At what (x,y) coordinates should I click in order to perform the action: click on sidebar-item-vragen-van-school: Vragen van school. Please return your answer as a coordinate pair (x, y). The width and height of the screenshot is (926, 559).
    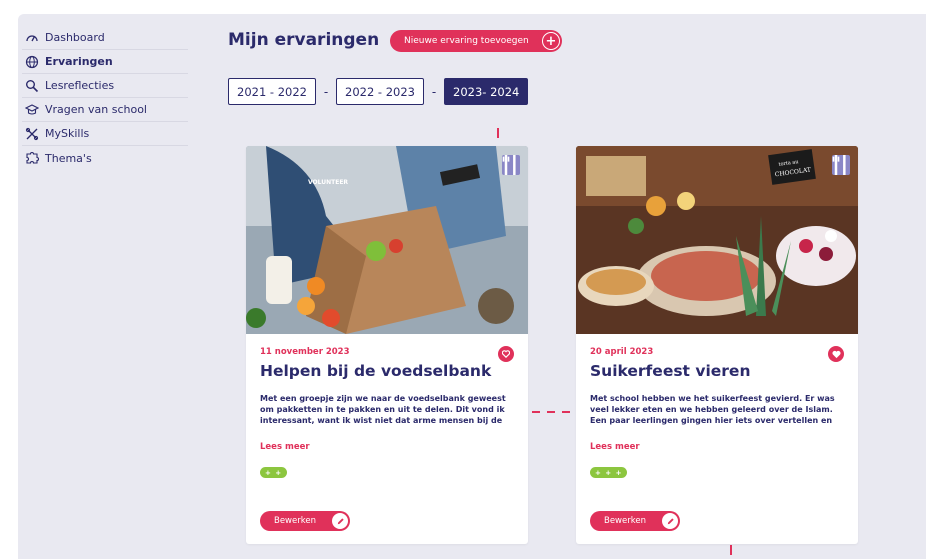
    Looking at the image, I should click on (105, 110).